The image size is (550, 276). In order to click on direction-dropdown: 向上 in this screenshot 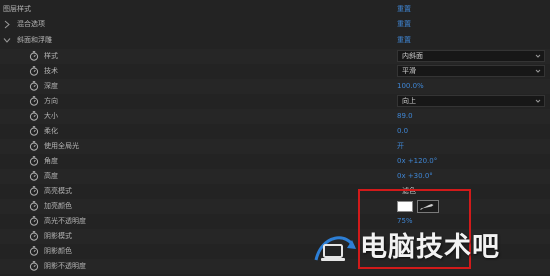, I will do `click(471, 101)`.